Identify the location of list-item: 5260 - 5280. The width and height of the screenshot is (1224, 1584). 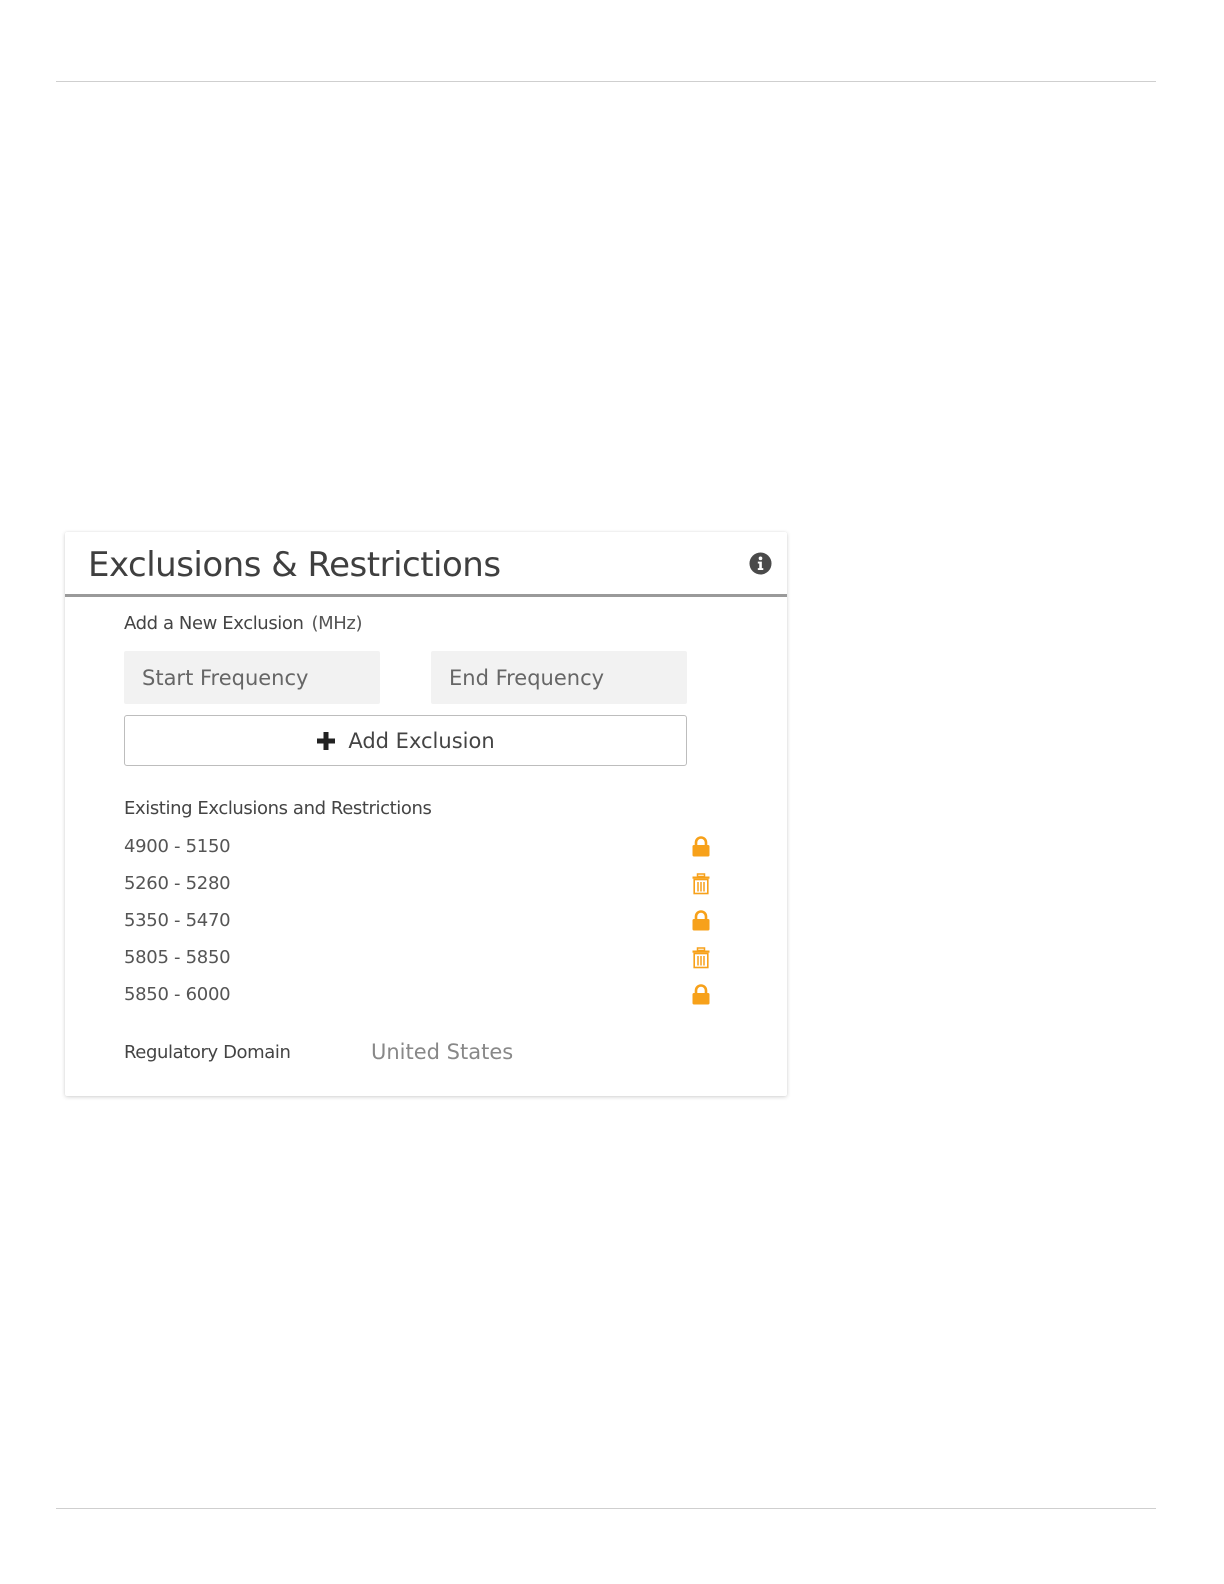
(424, 886).